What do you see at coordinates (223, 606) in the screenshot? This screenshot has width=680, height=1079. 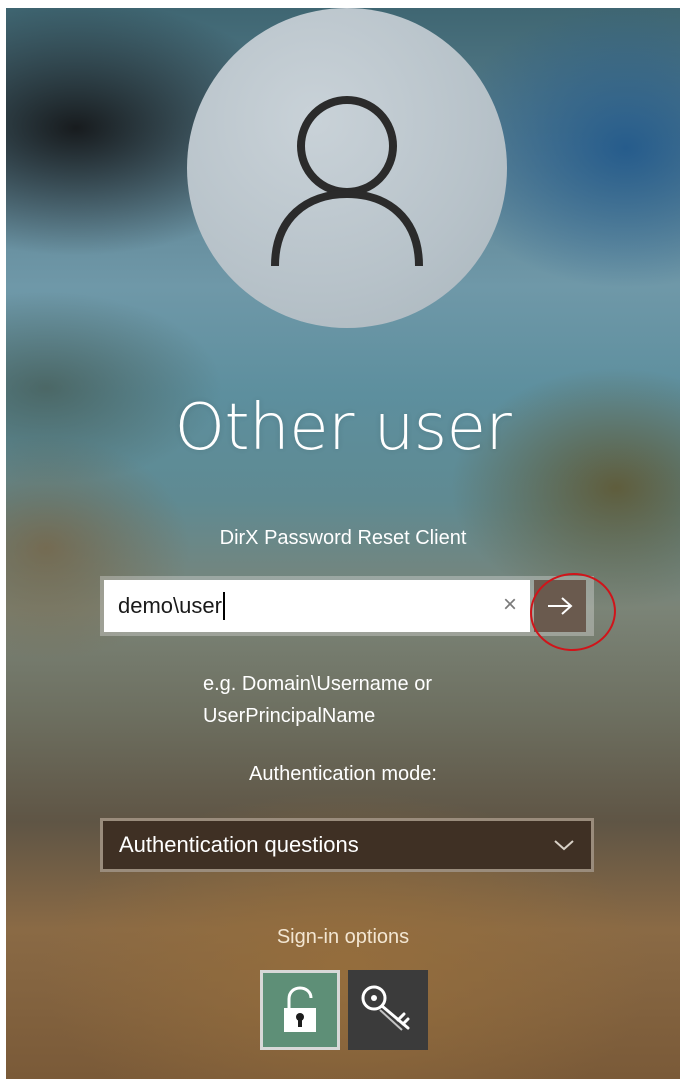 I see `text-caret` at bounding box center [223, 606].